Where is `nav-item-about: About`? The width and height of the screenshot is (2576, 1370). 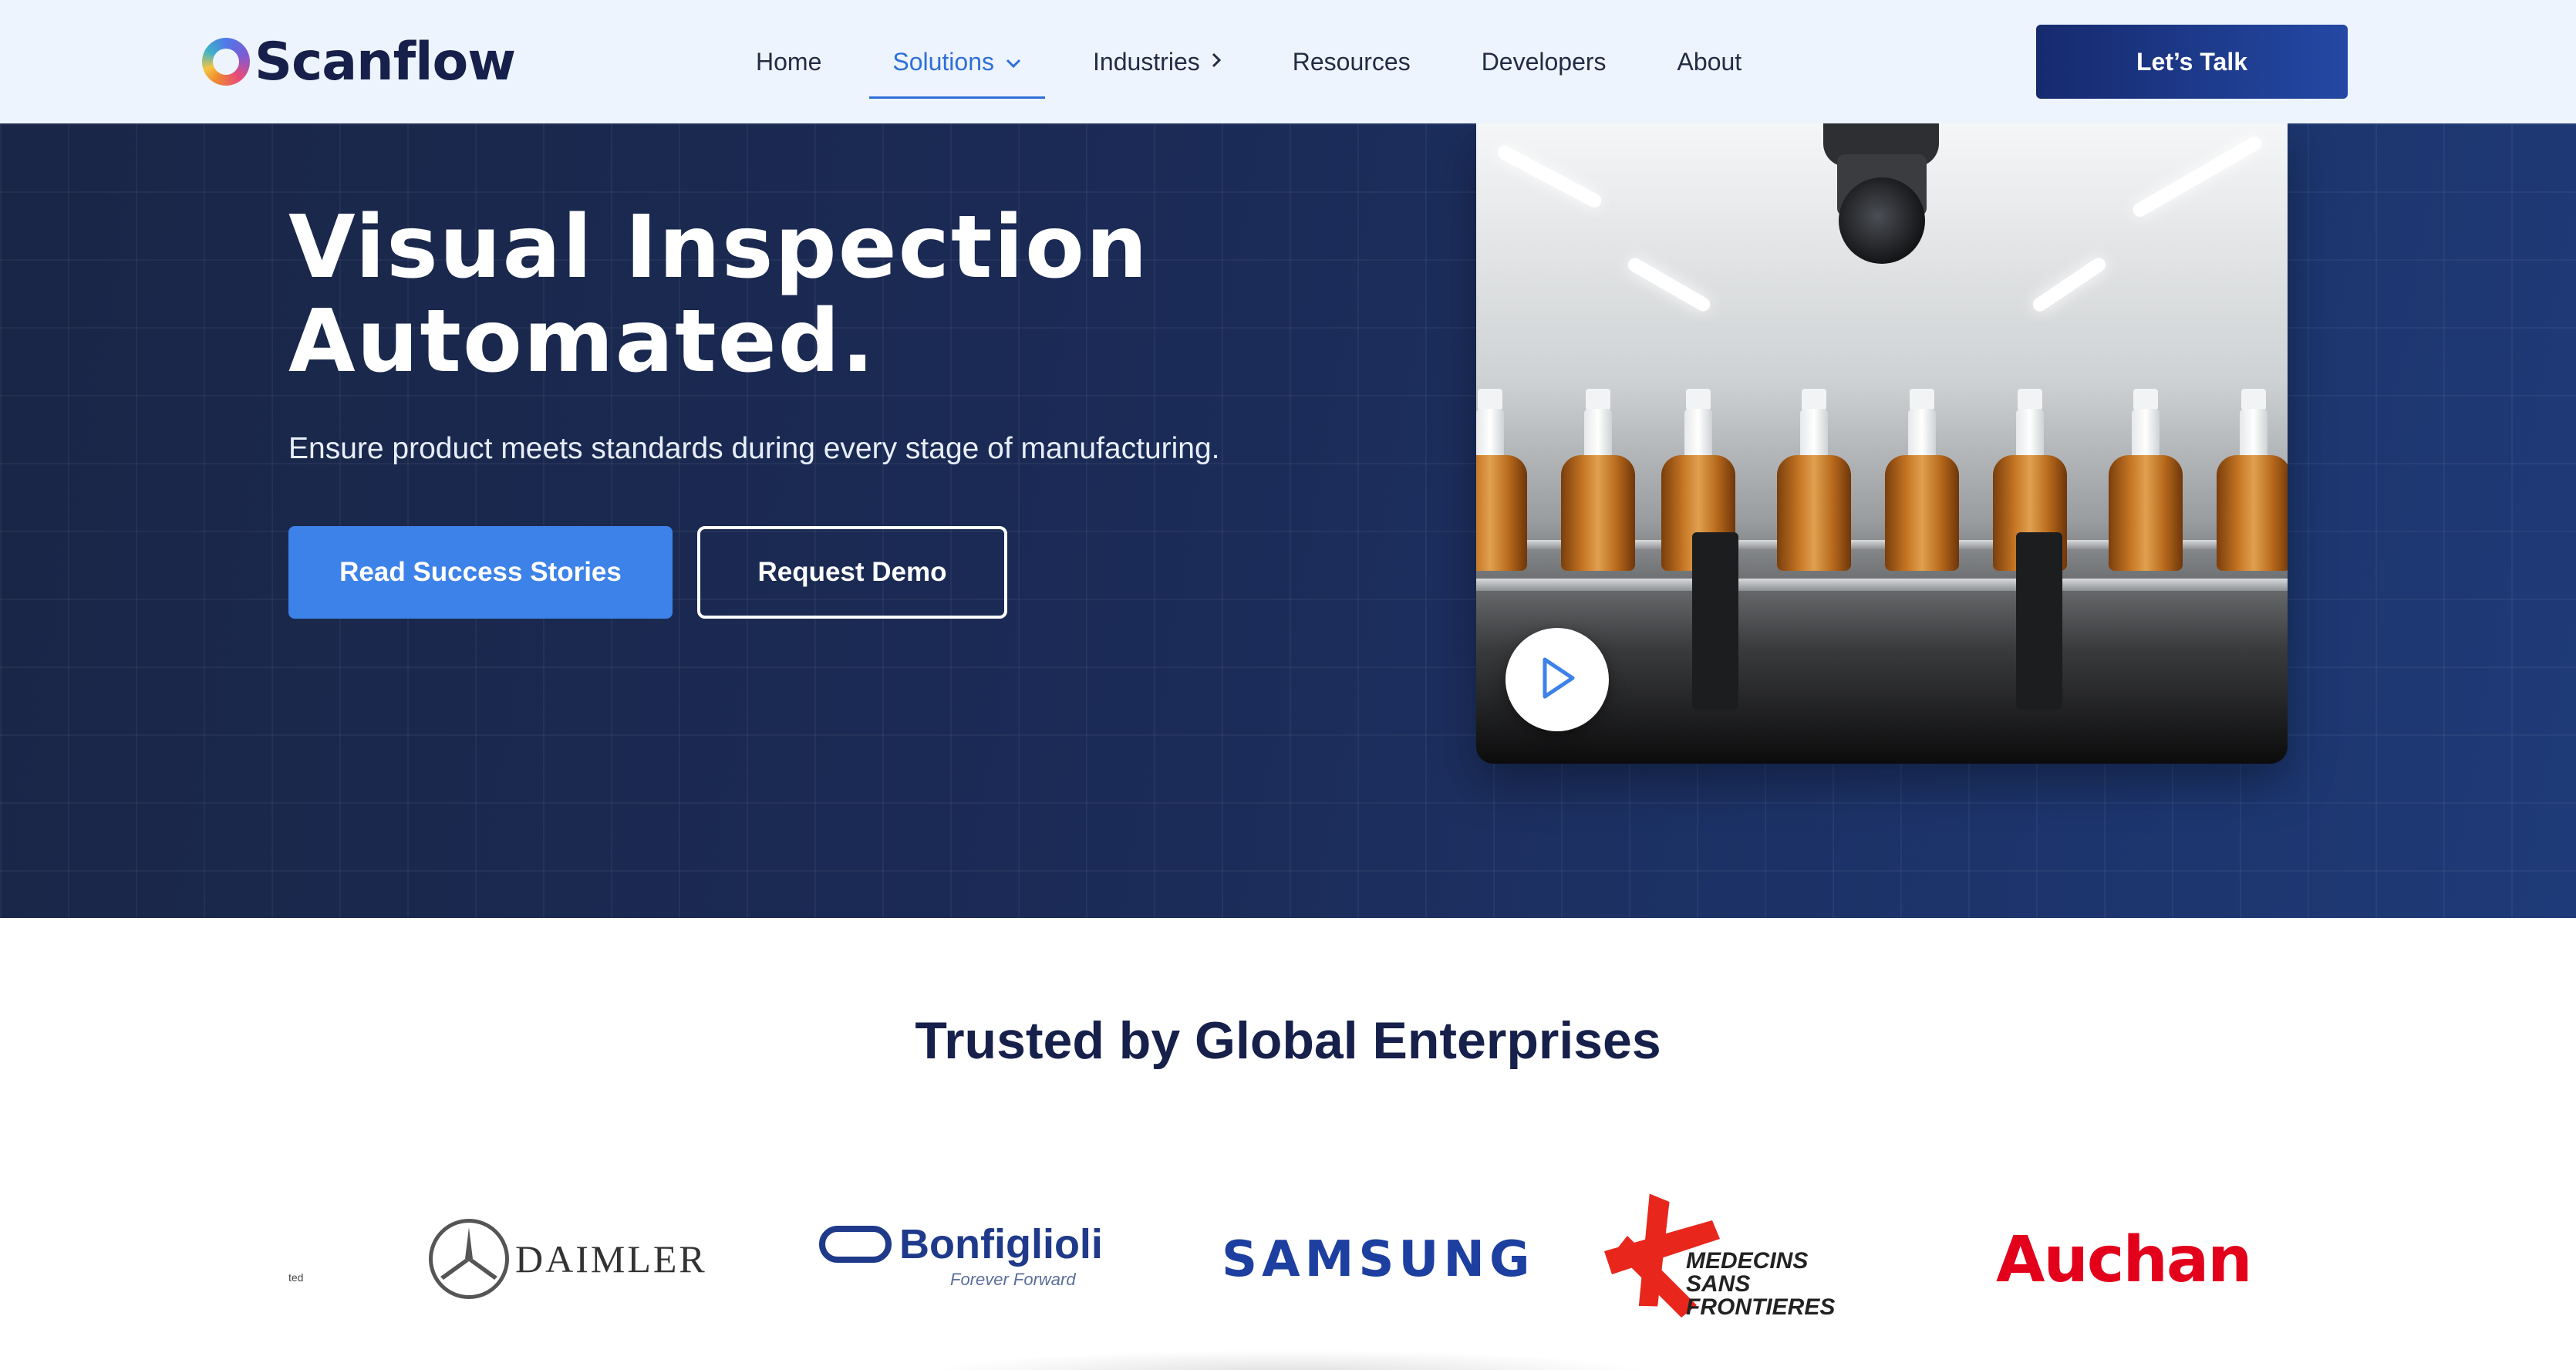
nav-item-about: About is located at coordinates (1709, 62).